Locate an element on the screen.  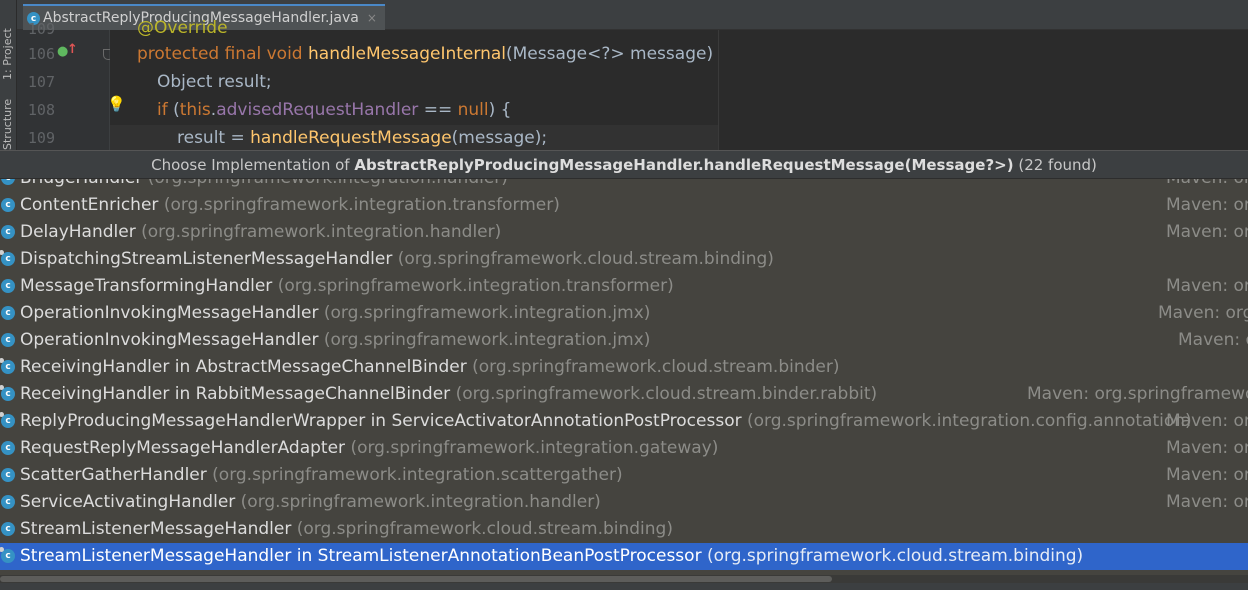
keyword: if is located at coordinates (165, 110).